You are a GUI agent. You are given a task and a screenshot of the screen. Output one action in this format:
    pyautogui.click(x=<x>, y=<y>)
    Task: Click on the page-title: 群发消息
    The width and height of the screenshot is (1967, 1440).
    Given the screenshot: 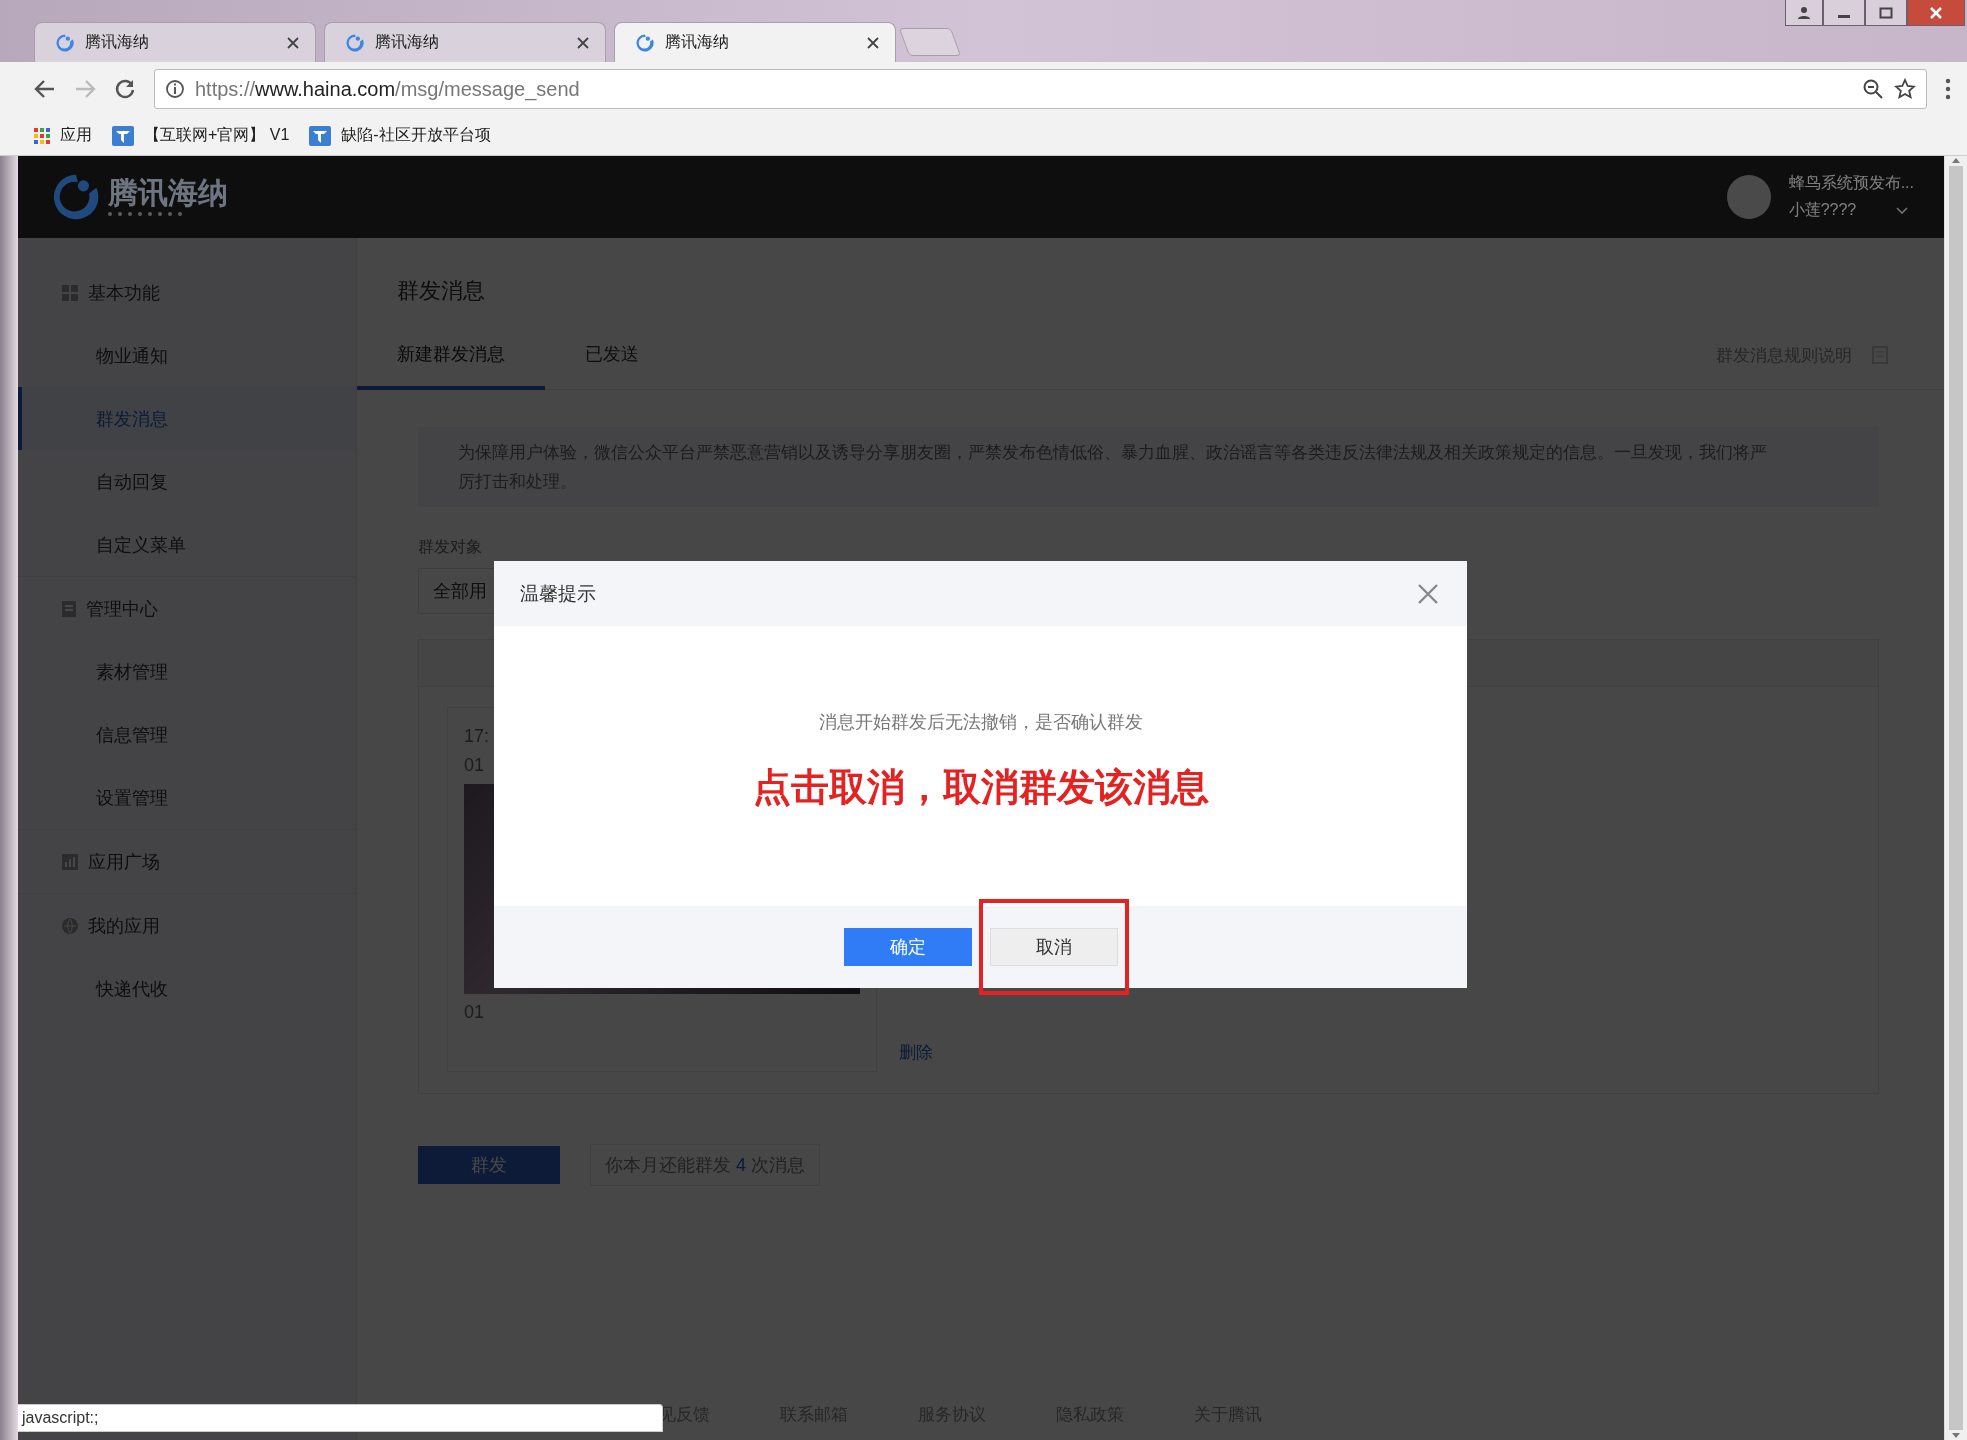 What is the action you would take?
    pyautogui.click(x=441, y=291)
    